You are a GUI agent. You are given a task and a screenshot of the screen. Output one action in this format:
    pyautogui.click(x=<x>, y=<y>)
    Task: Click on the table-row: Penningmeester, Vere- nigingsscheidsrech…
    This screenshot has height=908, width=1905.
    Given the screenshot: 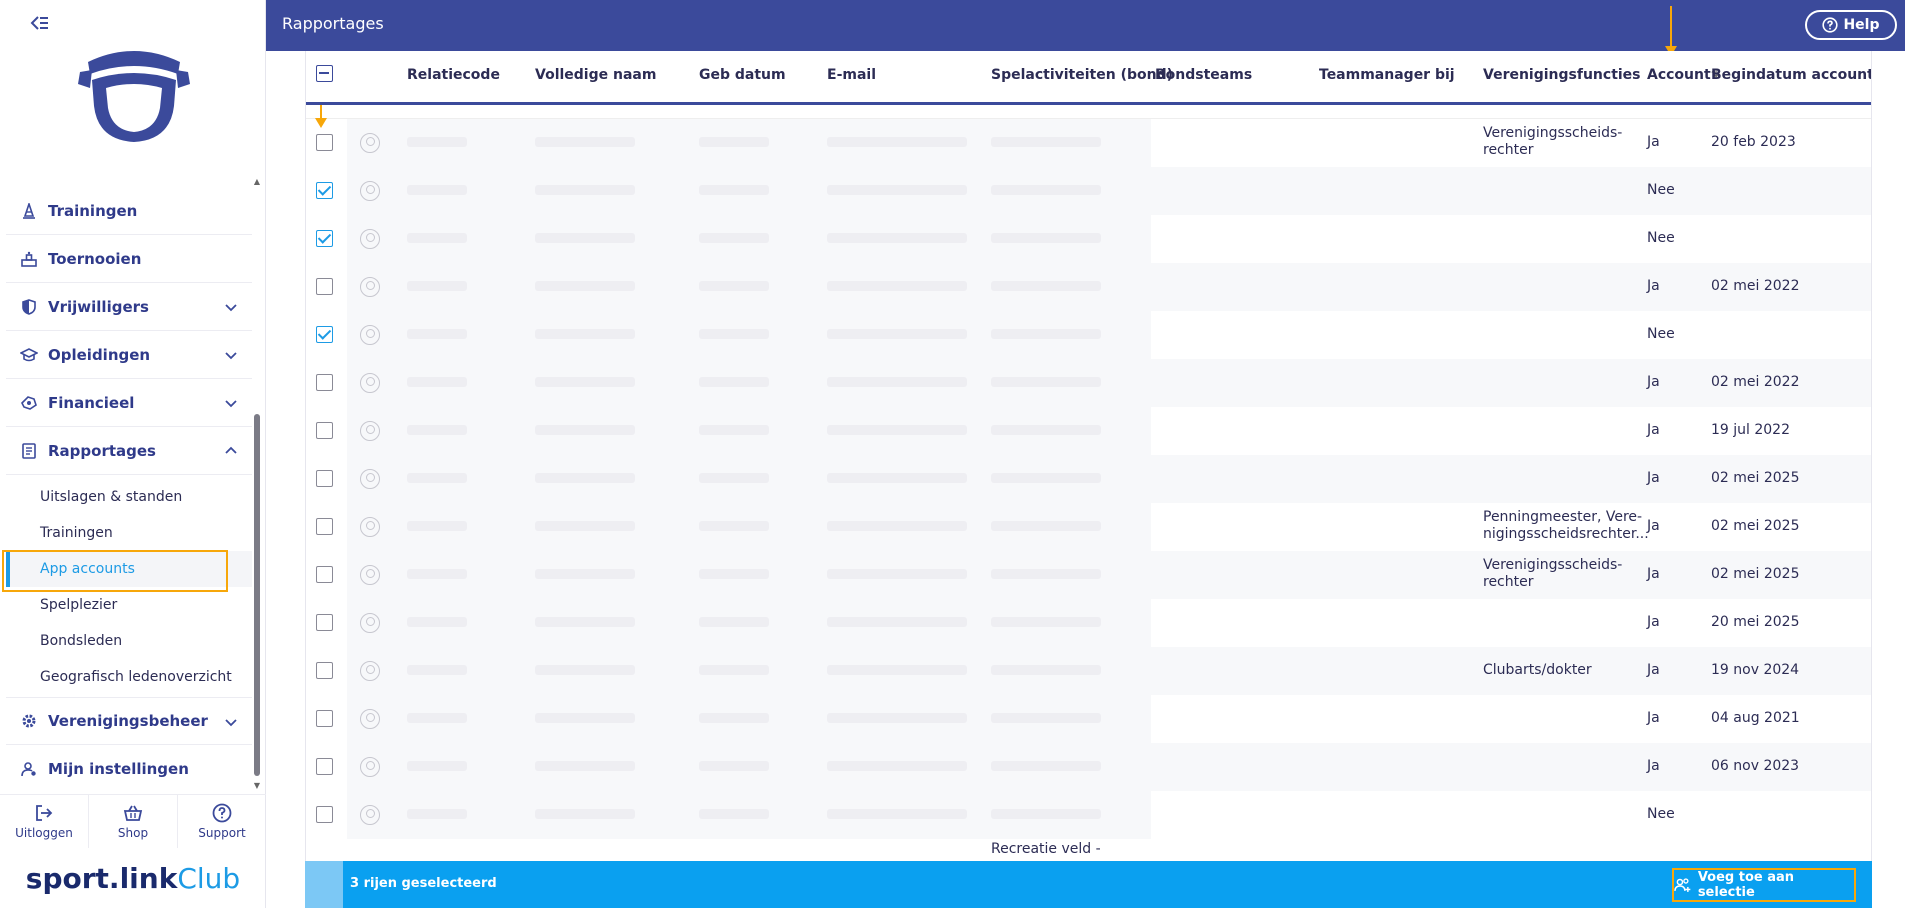 What is the action you would take?
    pyautogui.click(x=1088, y=527)
    